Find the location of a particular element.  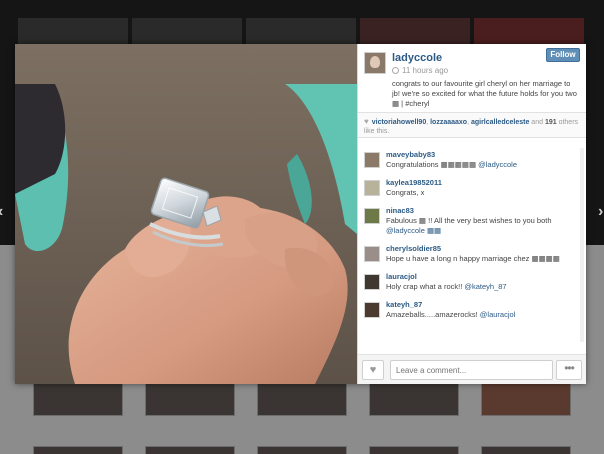

comment-username: ninac83 is located at coordinates (480, 210).